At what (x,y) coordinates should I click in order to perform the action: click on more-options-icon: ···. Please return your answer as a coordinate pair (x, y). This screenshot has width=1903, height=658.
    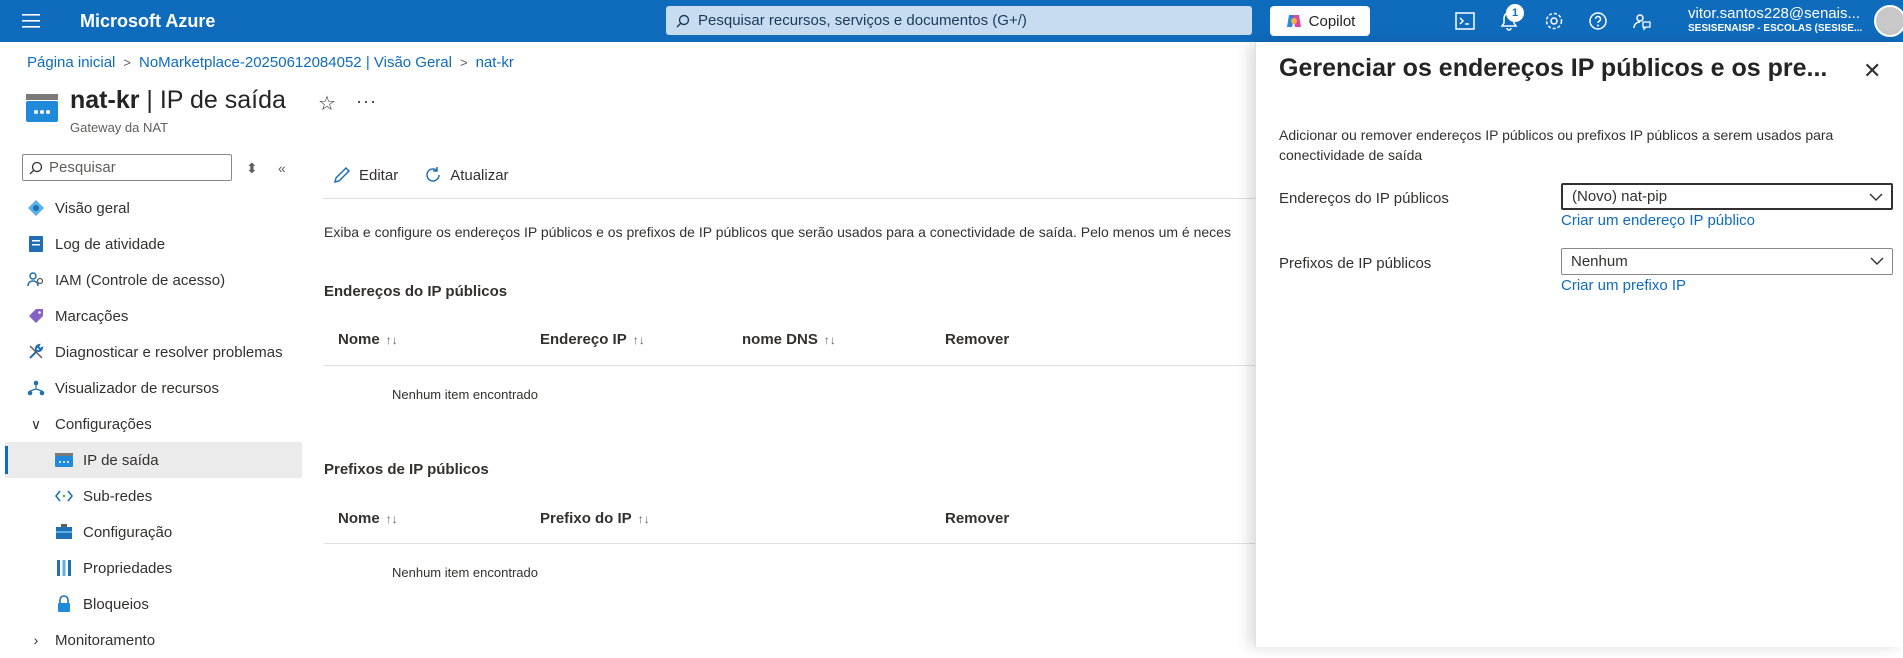
    Looking at the image, I should click on (366, 101).